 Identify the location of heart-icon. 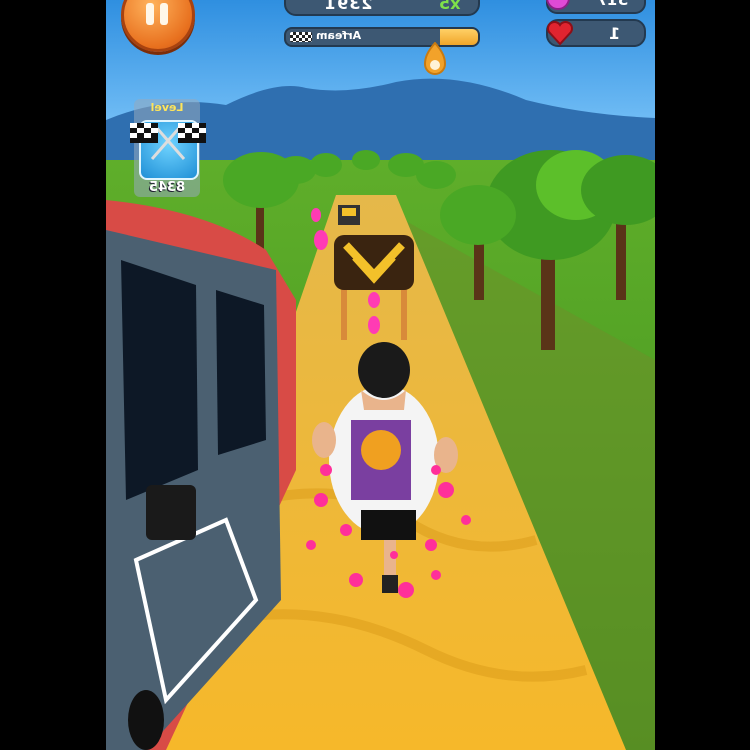
(560, 33).